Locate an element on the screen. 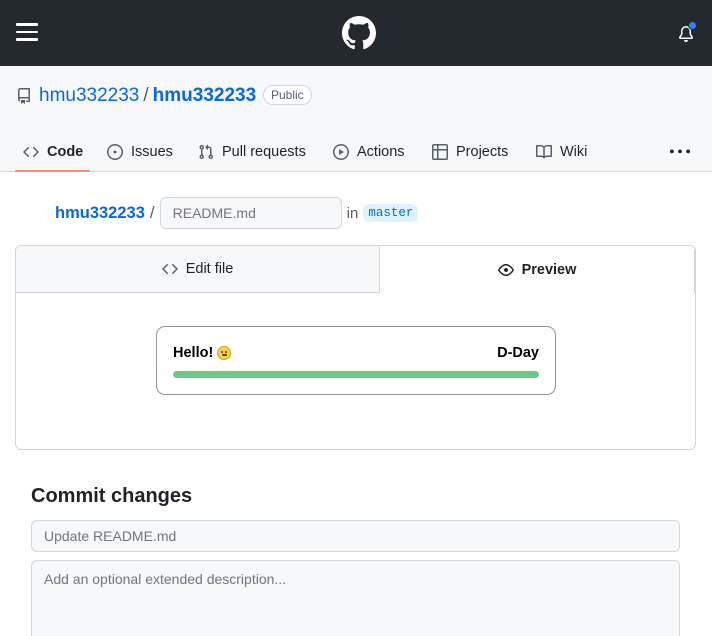 This screenshot has height=636, width=712. tab-issues-label: Issues is located at coordinates (152, 152).